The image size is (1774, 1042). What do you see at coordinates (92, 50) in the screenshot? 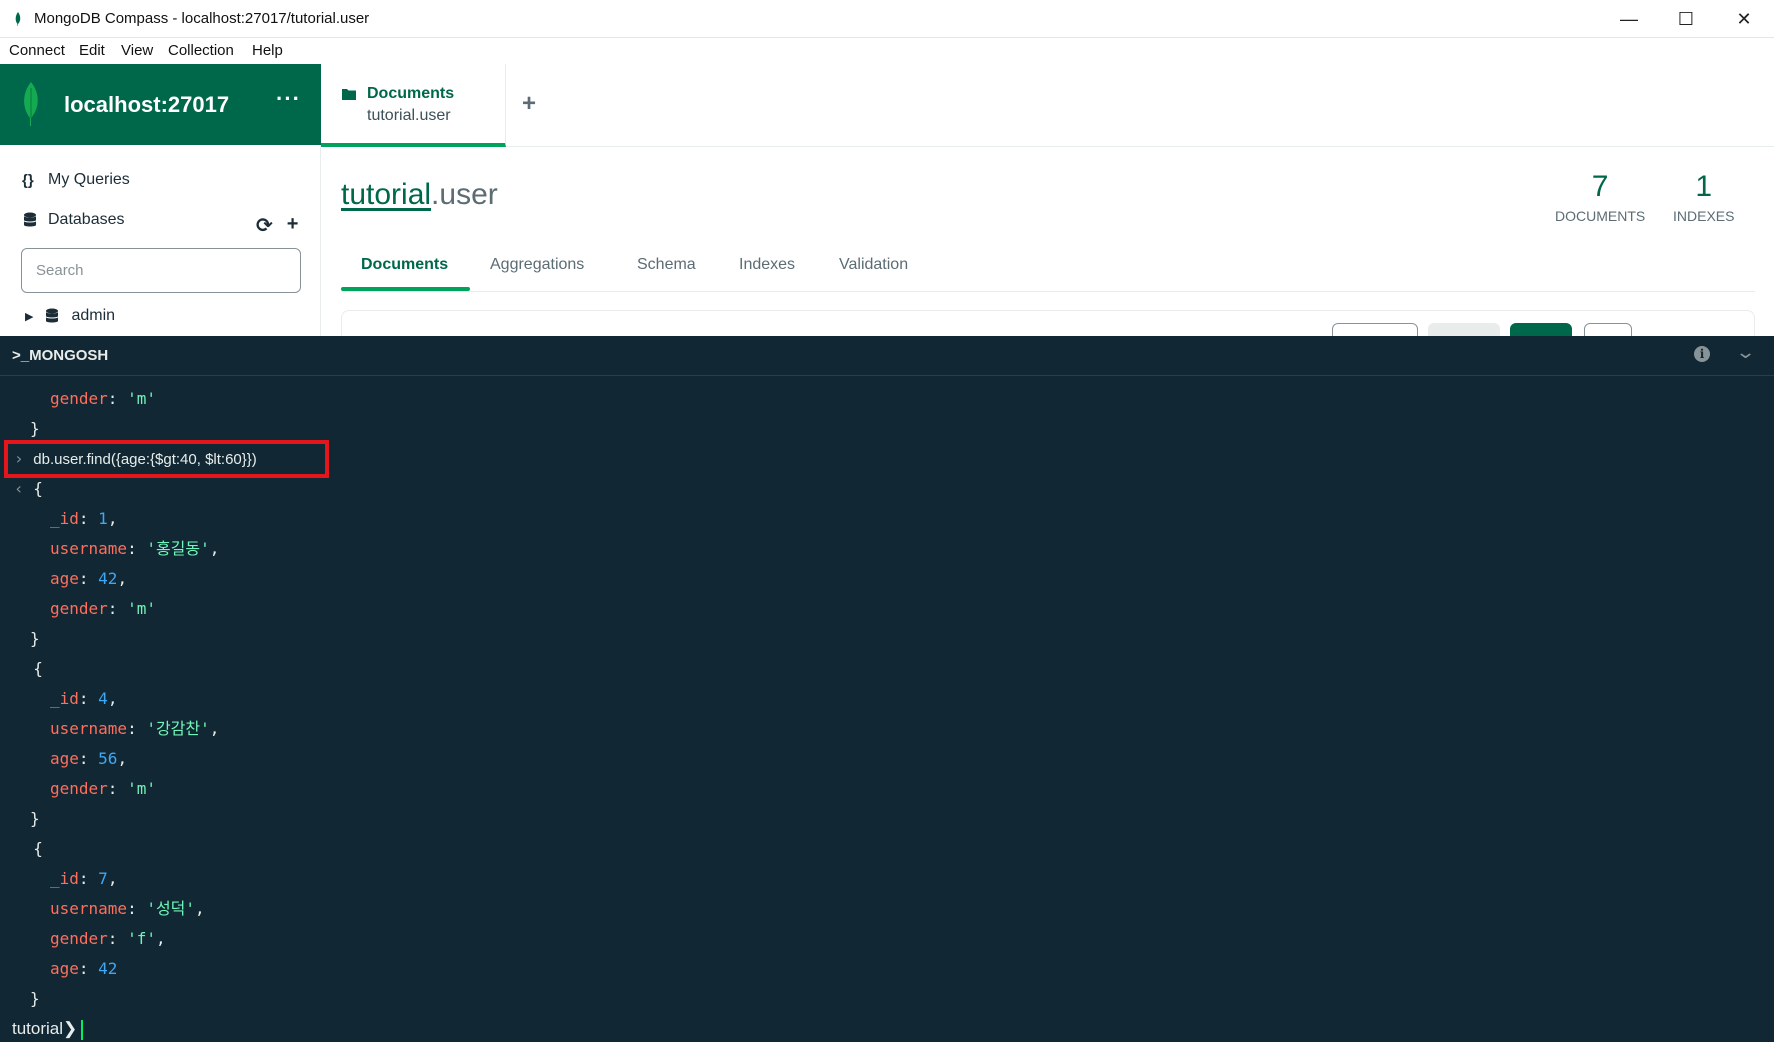
I see `menu-edit: Edit` at bounding box center [92, 50].